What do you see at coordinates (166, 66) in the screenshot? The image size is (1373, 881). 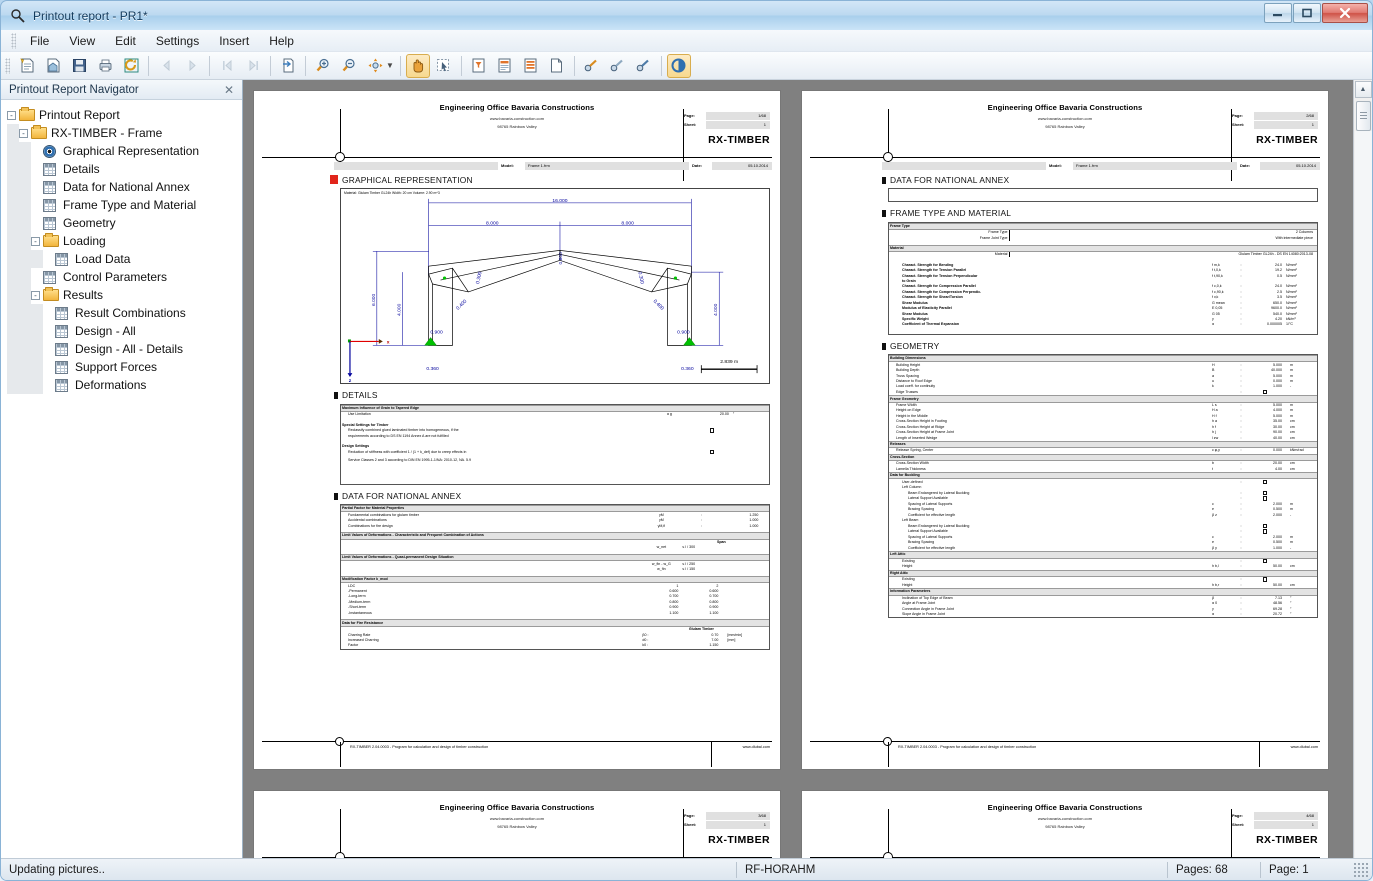 I see `previous-page-icon` at bounding box center [166, 66].